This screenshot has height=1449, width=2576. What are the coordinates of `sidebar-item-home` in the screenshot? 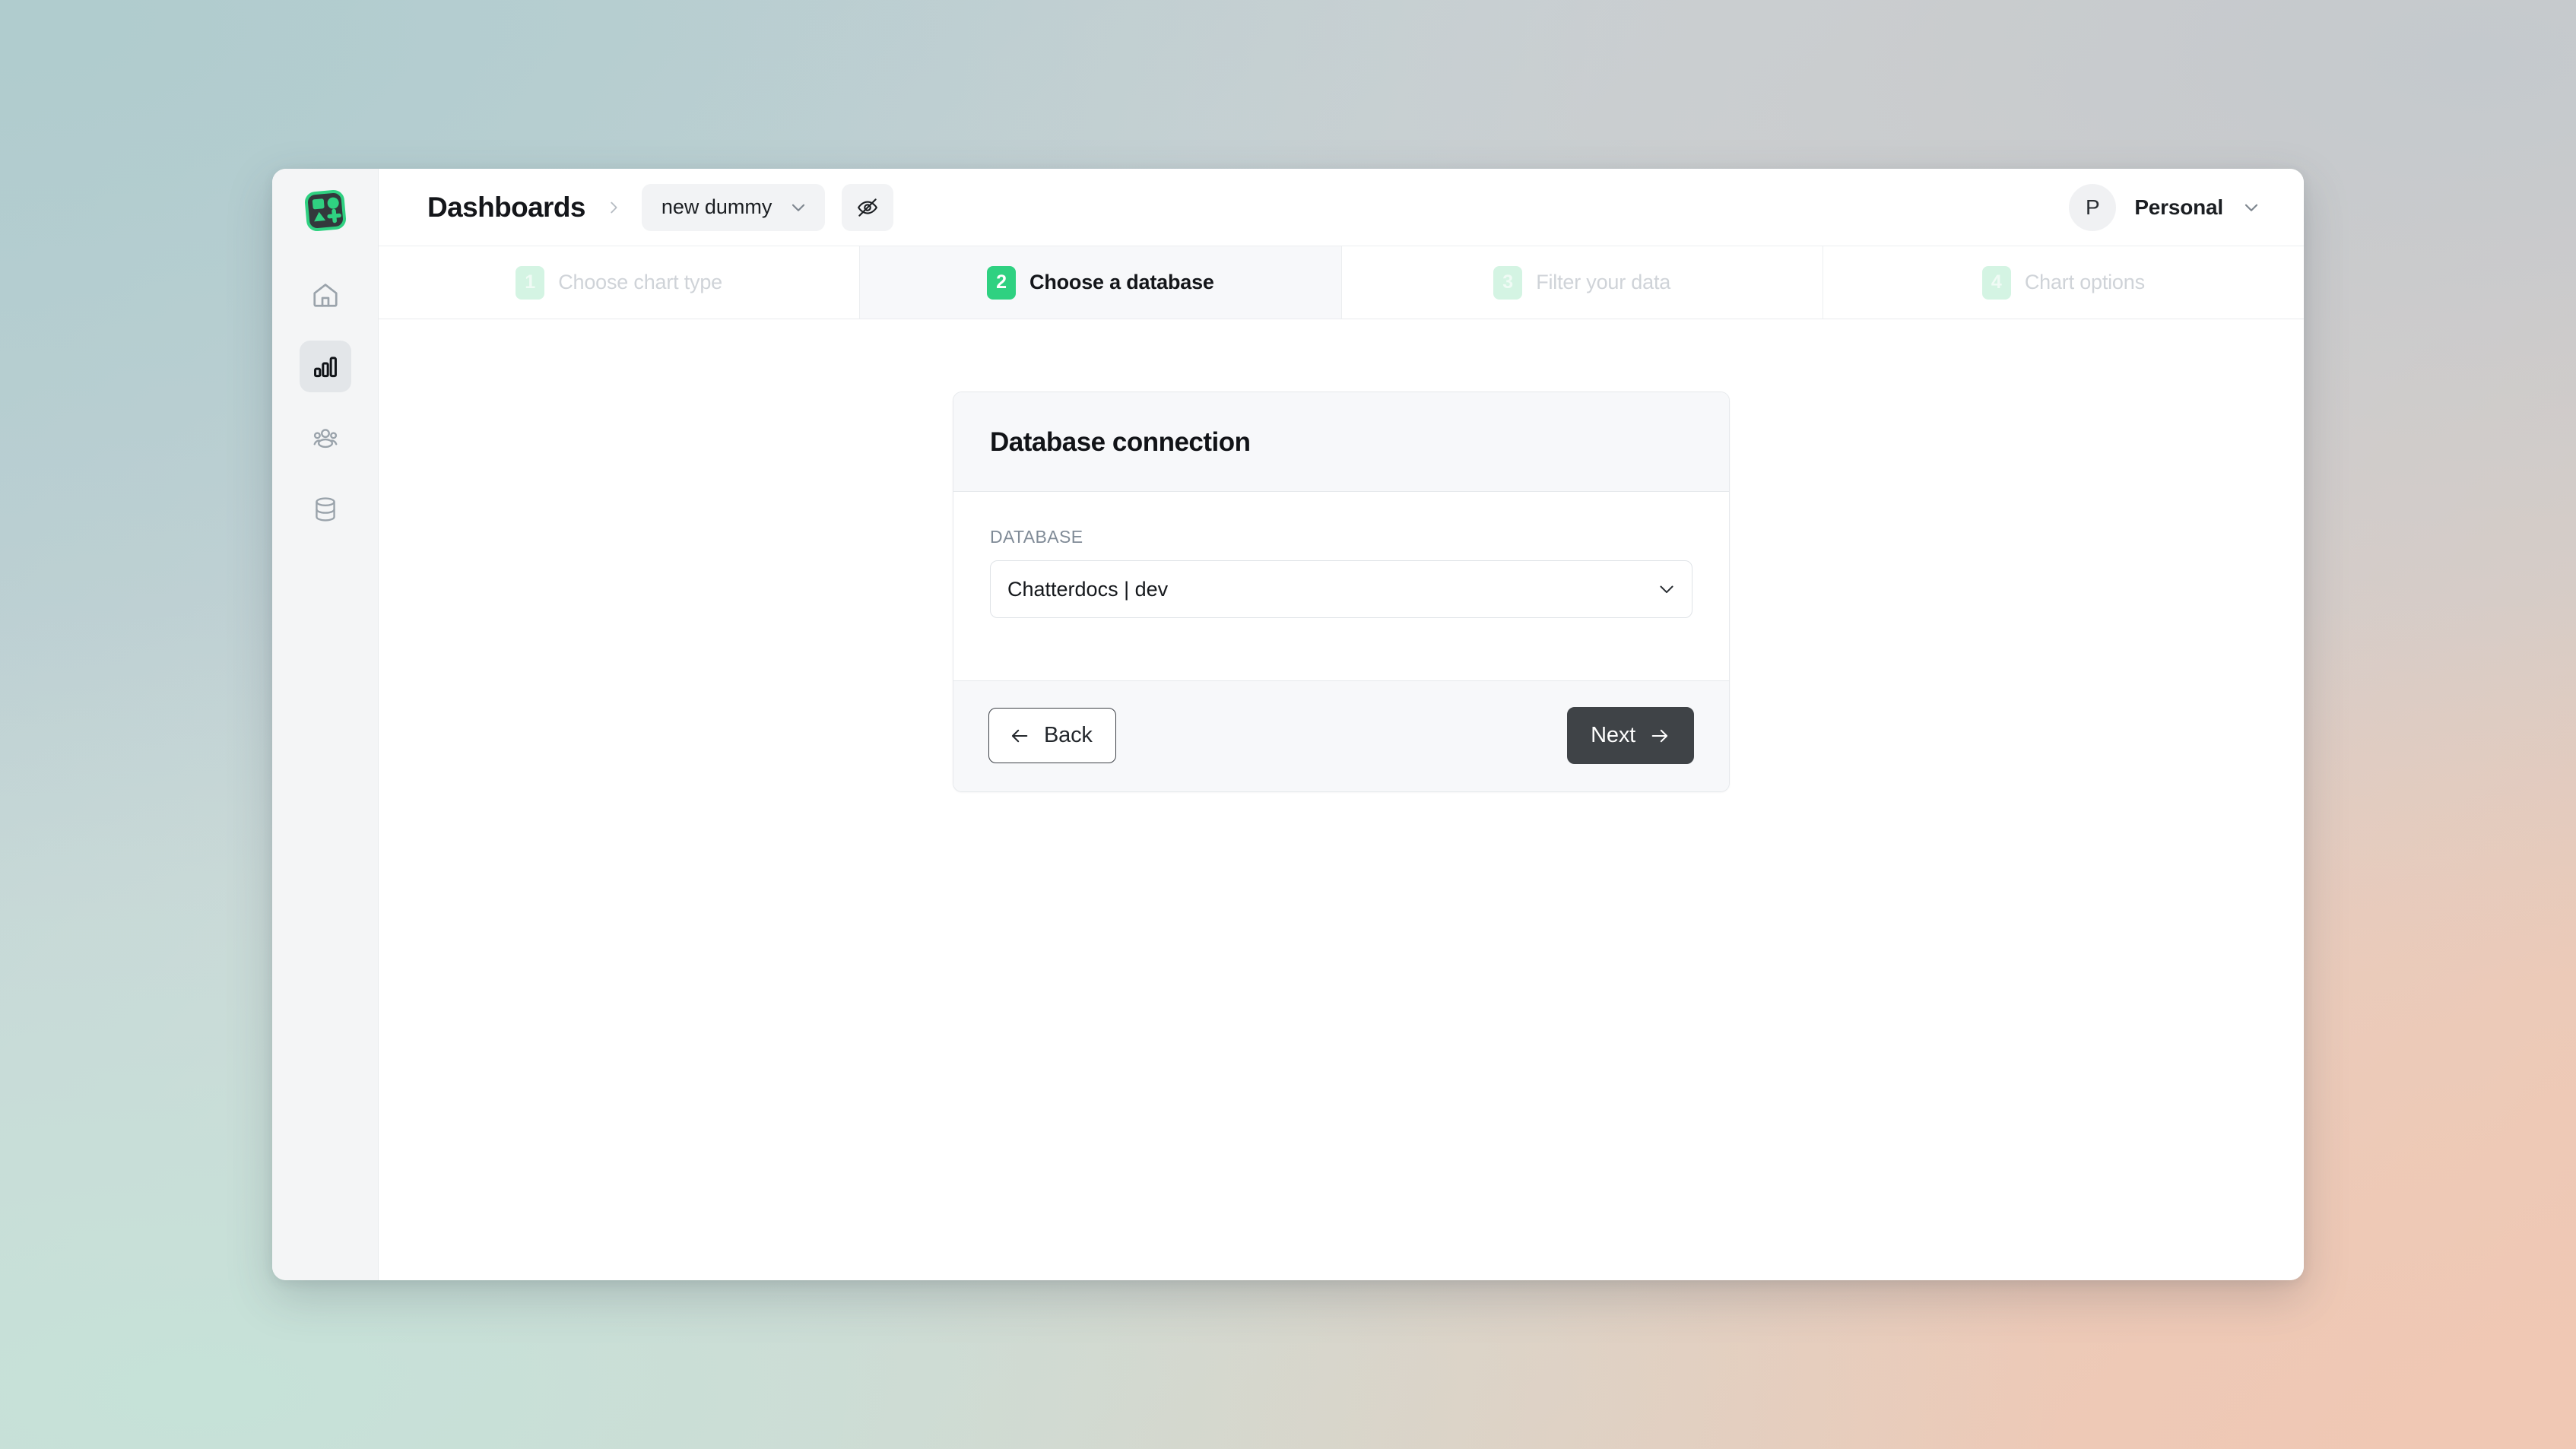 It's located at (326, 295).